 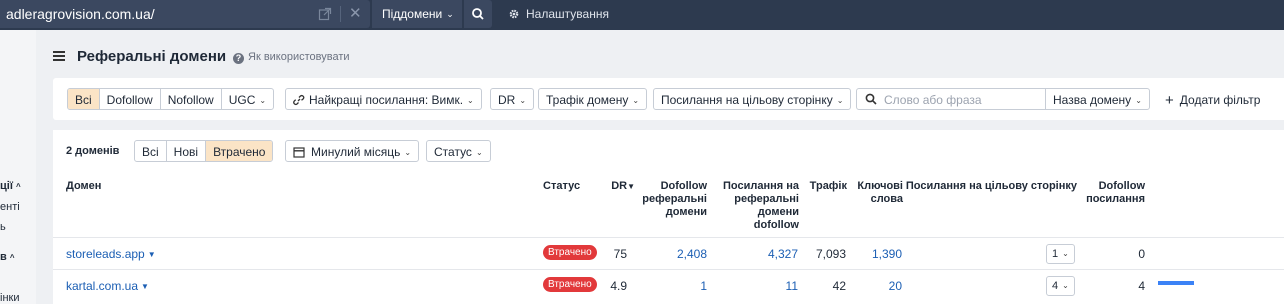 What do you see at coordinates (93, 151) in the screenshot?
I see `results-count: 2 доменів` at bounding box center [93, 151].